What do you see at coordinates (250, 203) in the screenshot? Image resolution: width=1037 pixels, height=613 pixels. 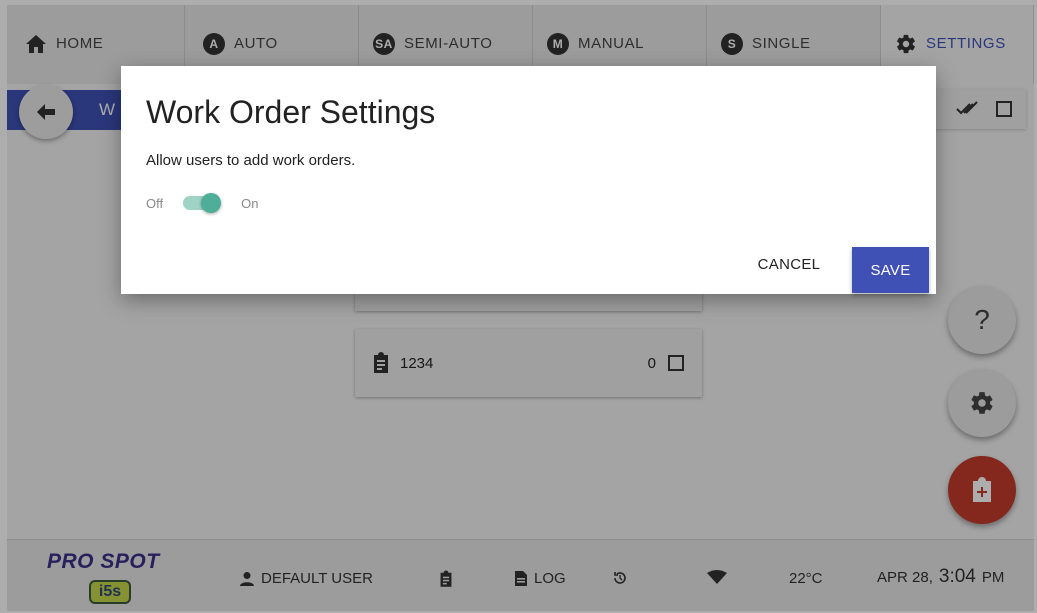 I see `toggle-on-label: On` at bounding box center [250, 203].